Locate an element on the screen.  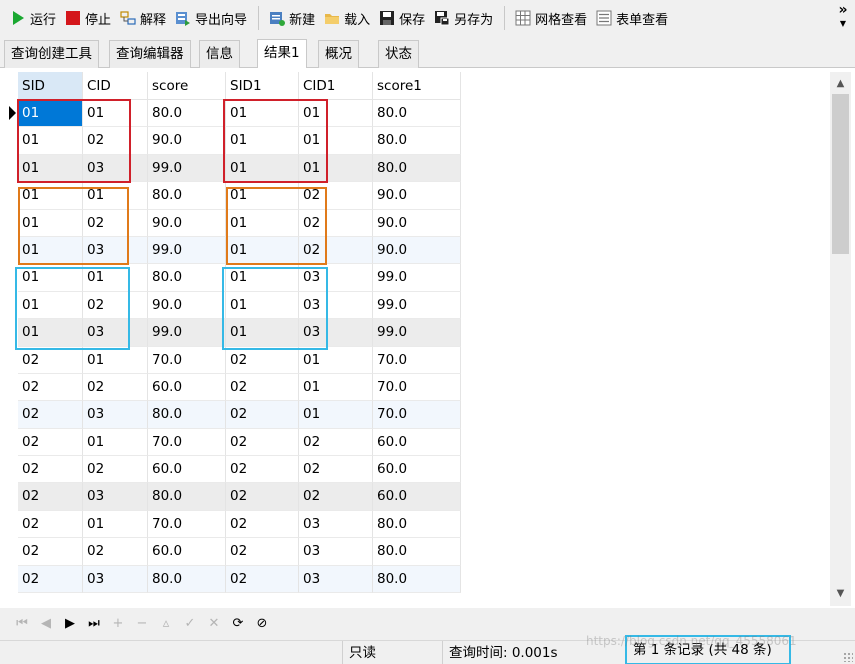
table-row: 01 02 90.0 01 02 90.0 is located at coordinates (239, 223).